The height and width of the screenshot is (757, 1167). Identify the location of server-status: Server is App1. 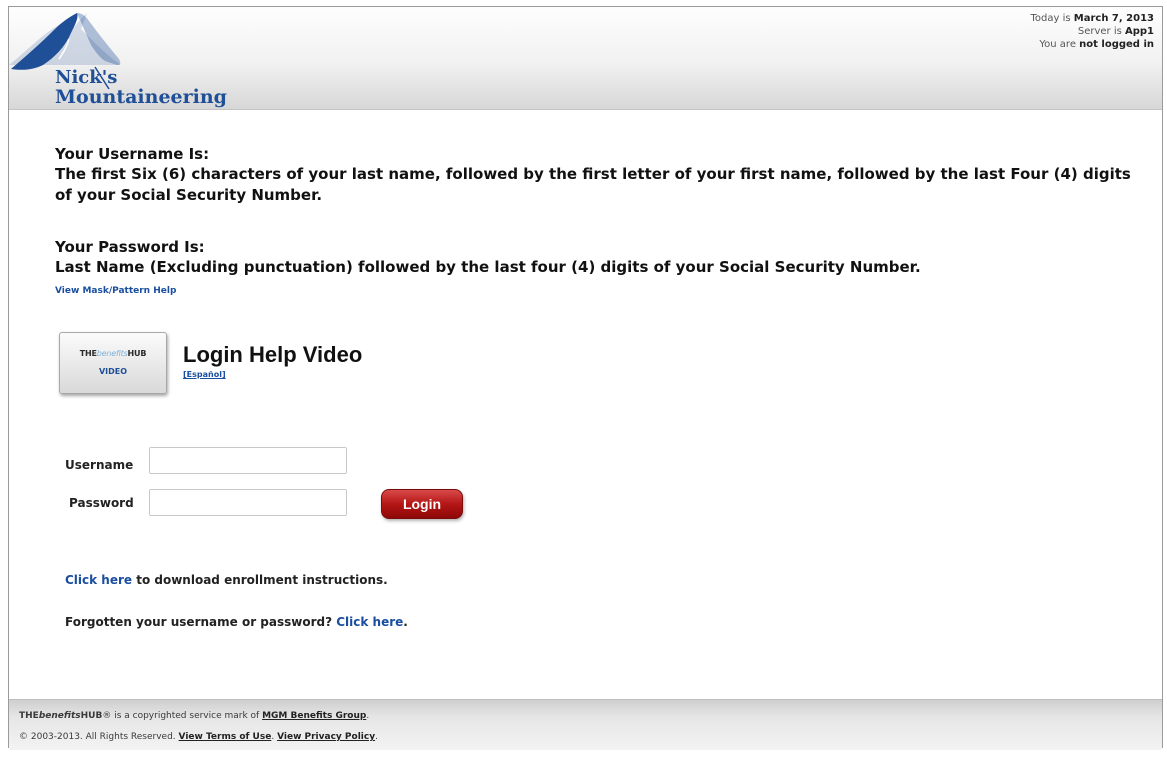
(1092, 31).